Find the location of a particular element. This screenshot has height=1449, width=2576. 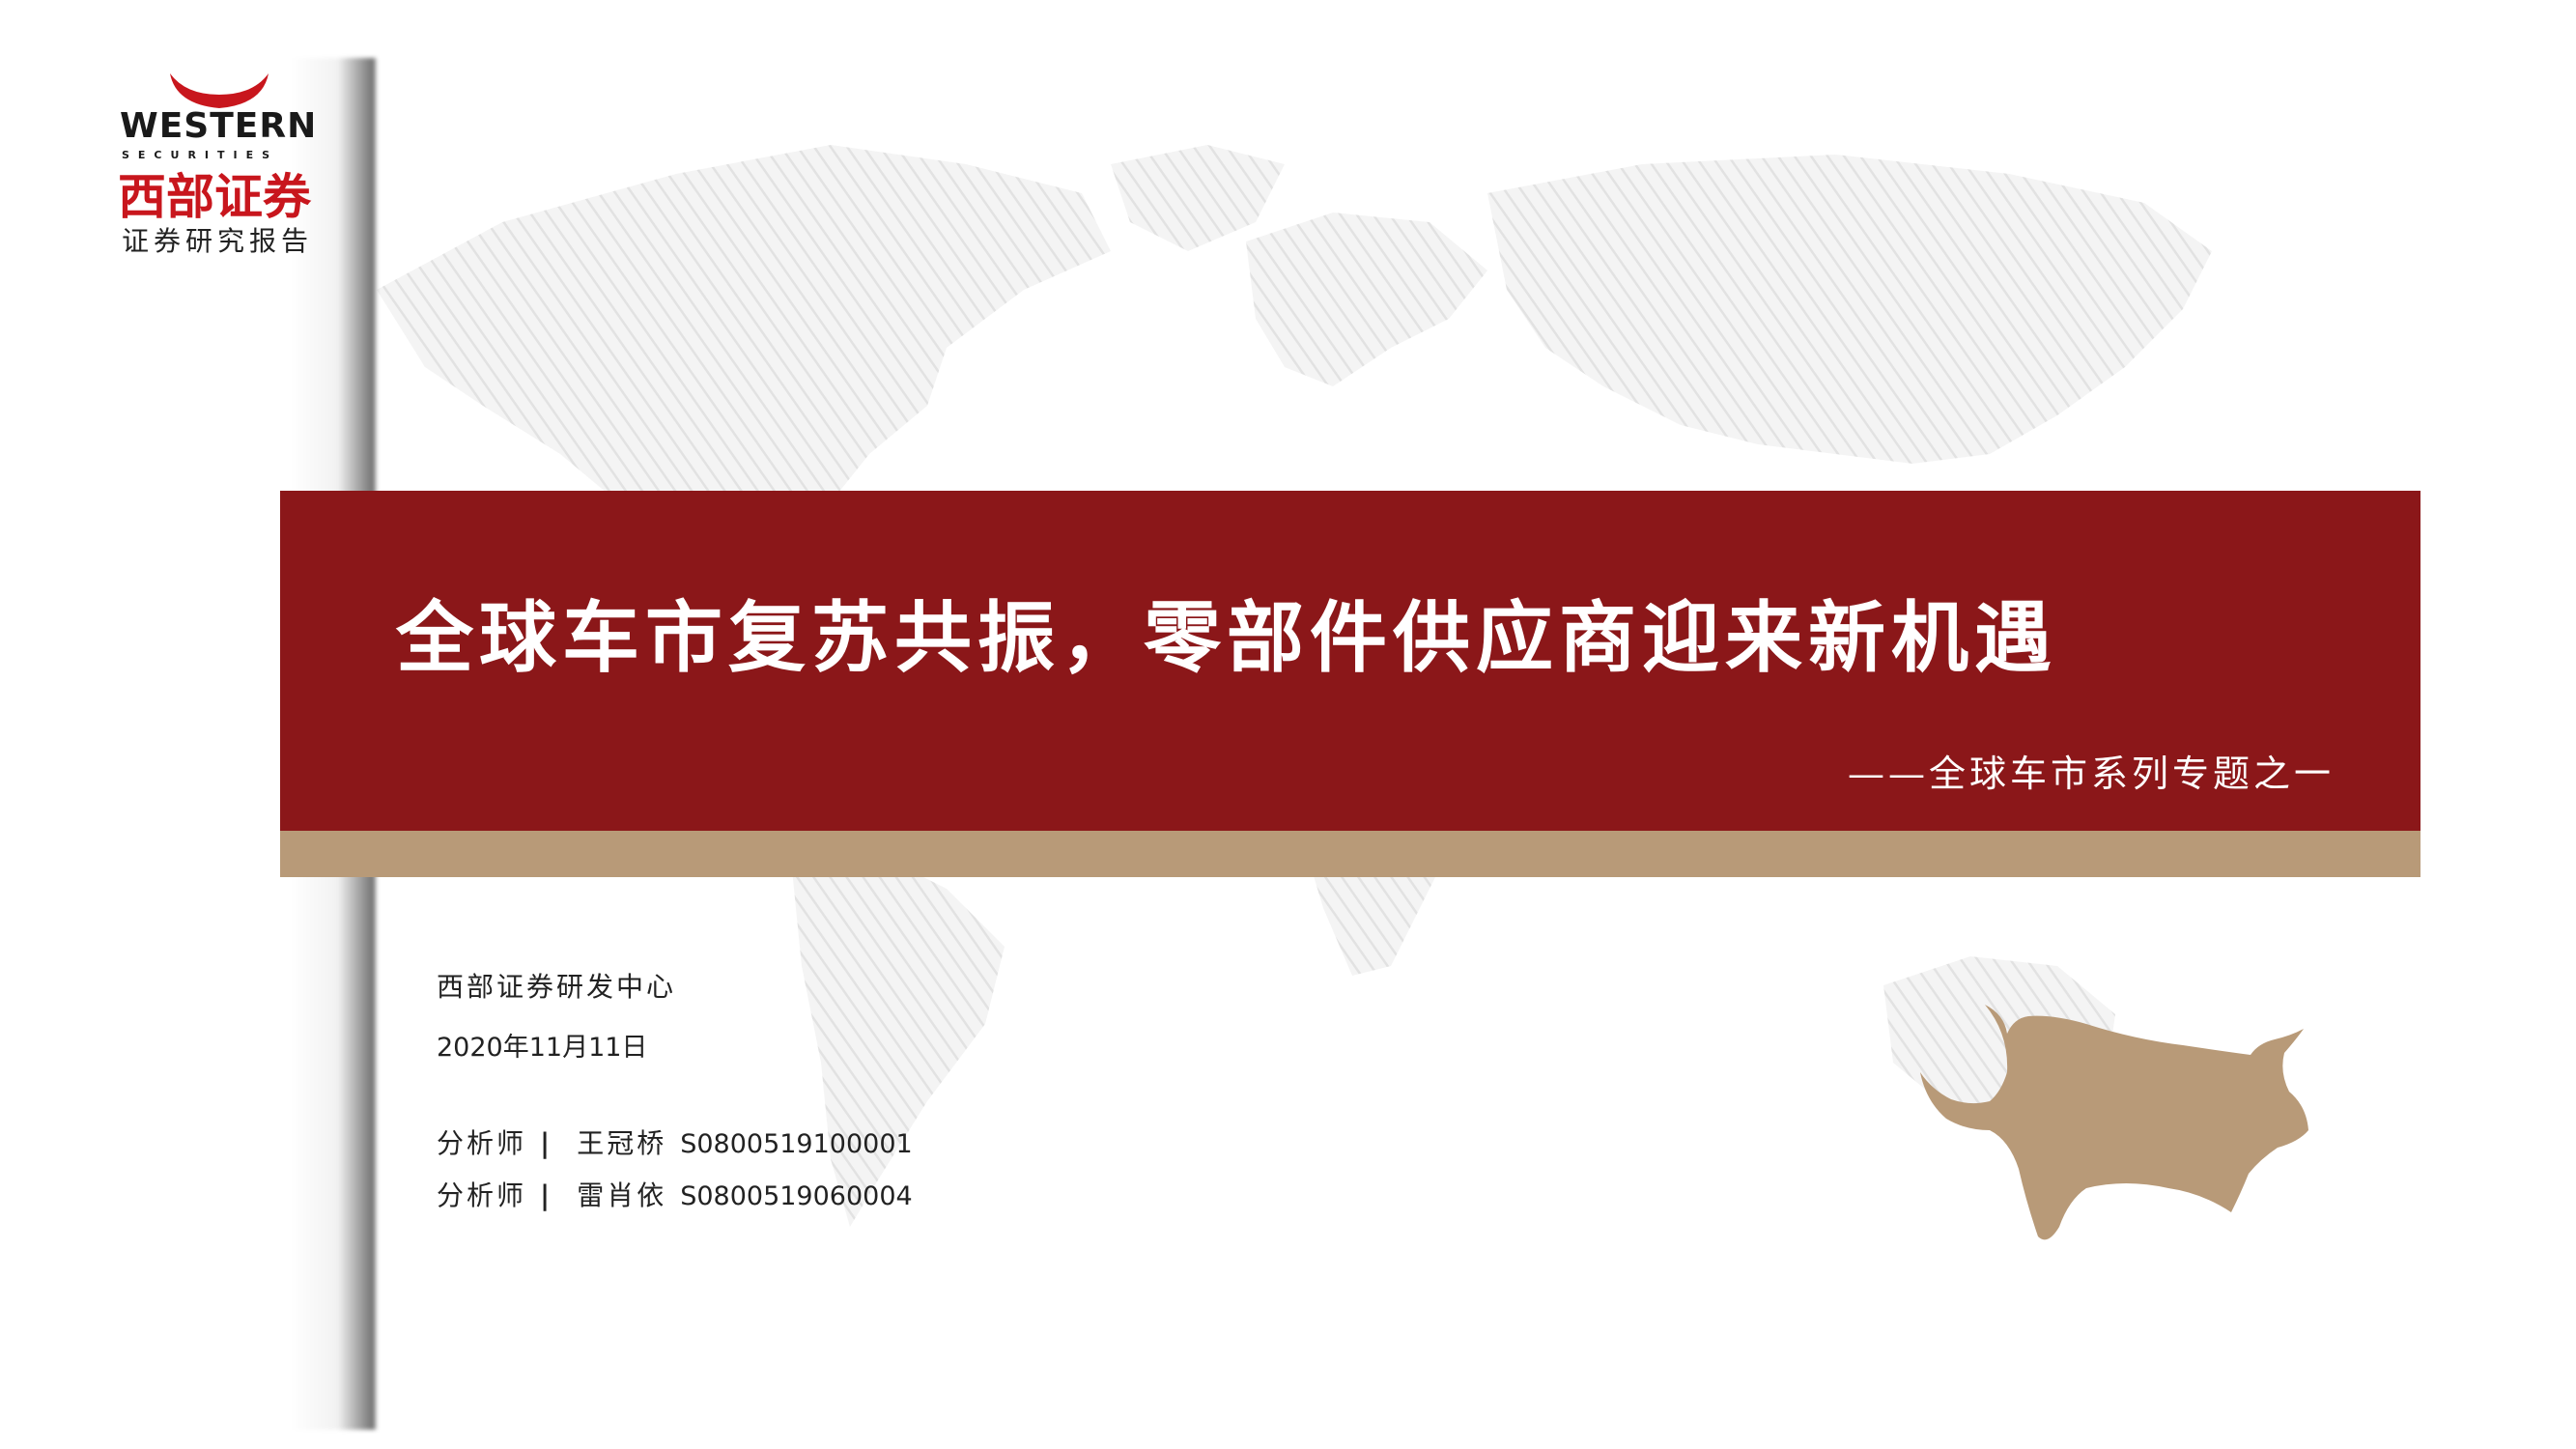

analyst-name: 王冠桥 is located at coordinates (622, 1143).